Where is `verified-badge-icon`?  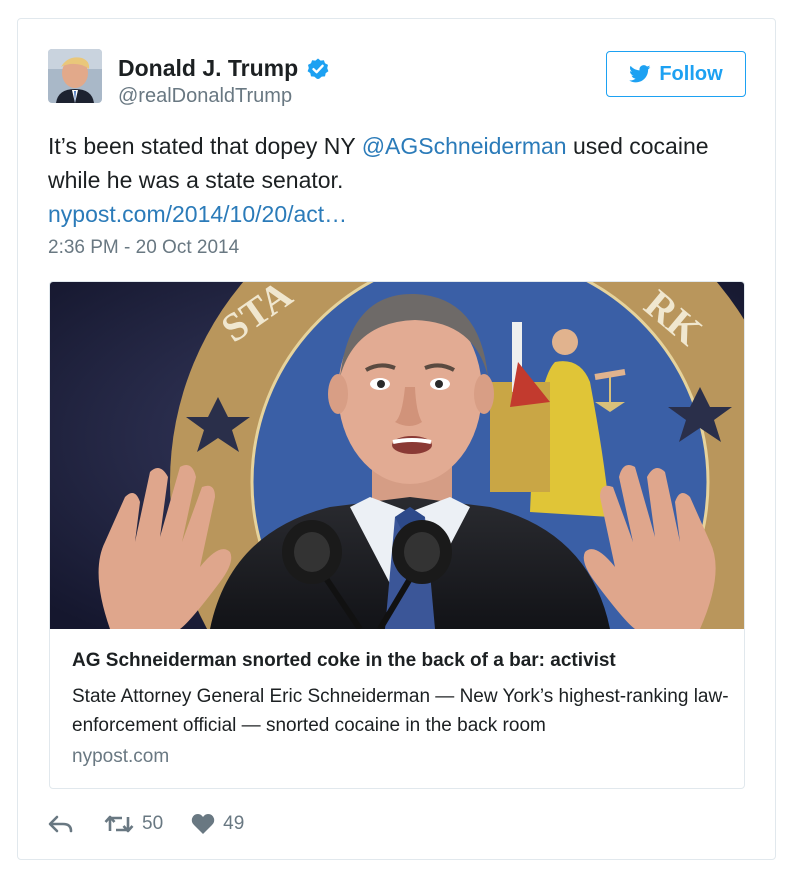 verified-badge-icon is located at coordinates (318, 69).